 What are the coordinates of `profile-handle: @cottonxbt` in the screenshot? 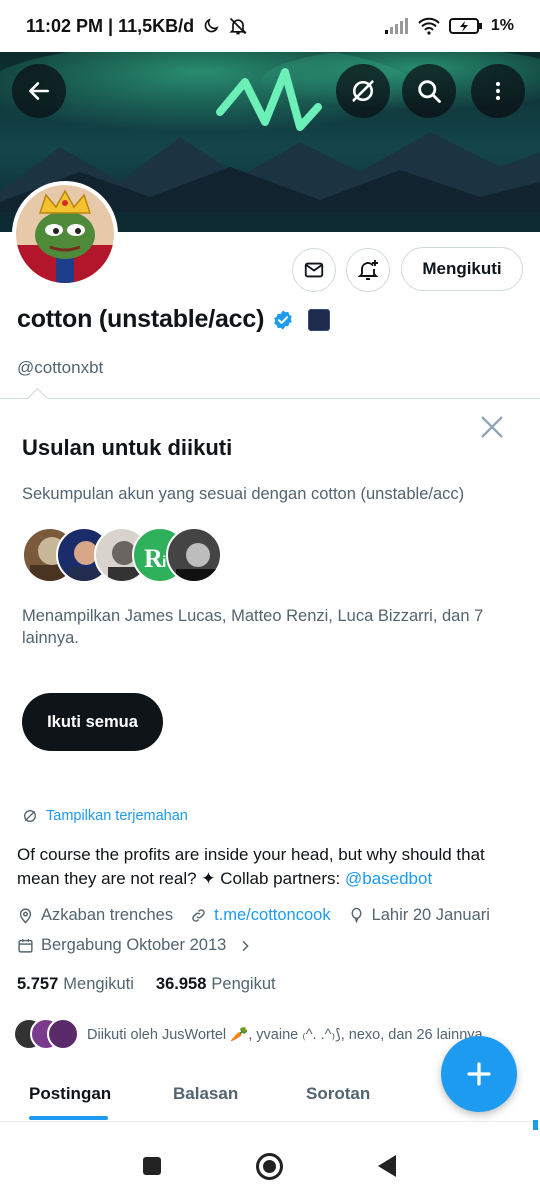 It's located at (60, 367).